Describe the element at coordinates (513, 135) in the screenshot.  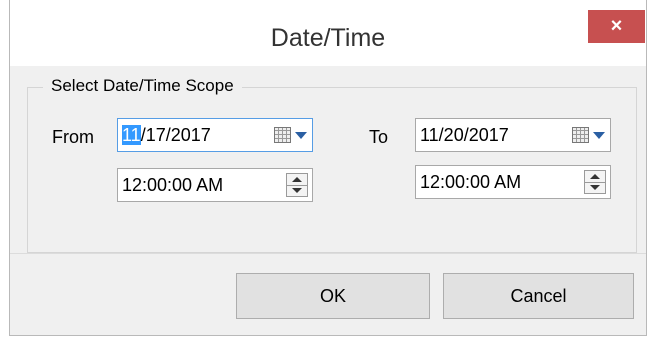
I see `to-date-picker: 11/20/2017` at that location.